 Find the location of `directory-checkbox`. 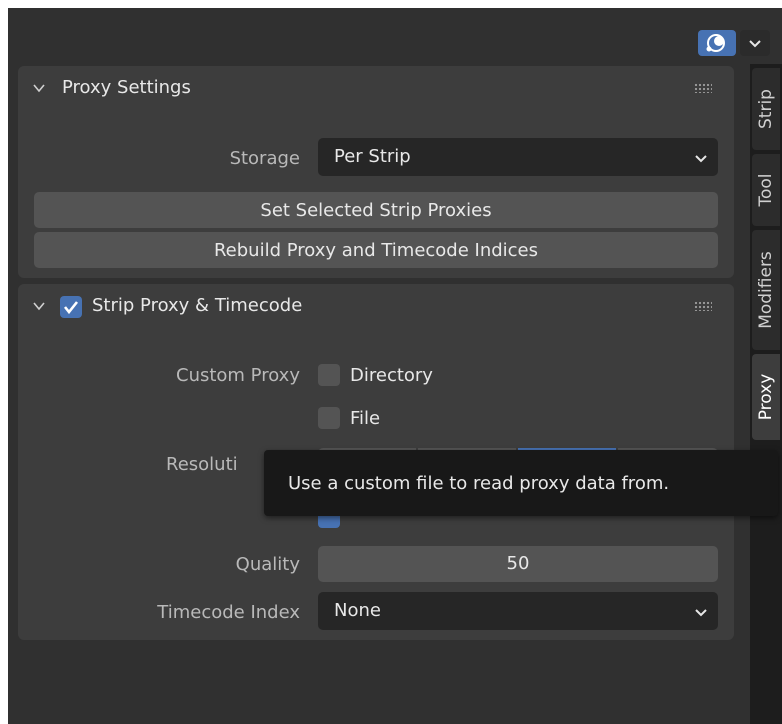

directory-checkbox is located at coordinates (329, 375).